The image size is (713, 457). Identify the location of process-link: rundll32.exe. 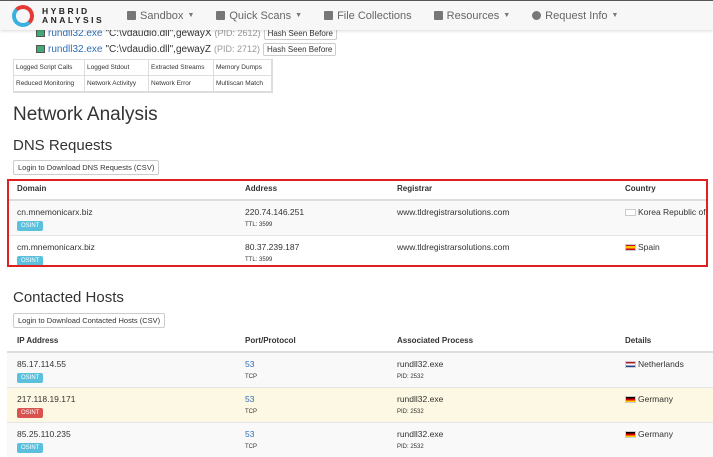
(75, 49).